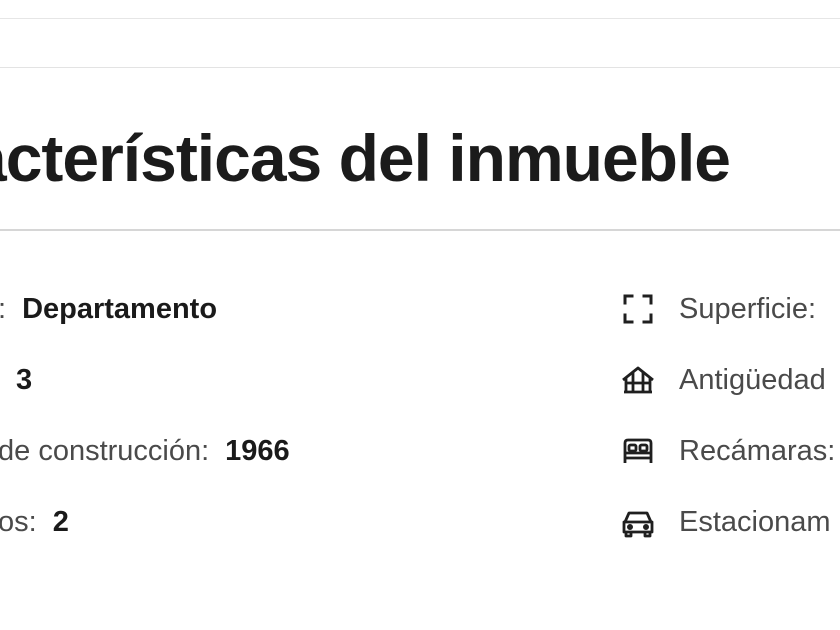  What do you see at coordinates (3, 309) in the screenshot?
I see `feature-label: :` at bounding box center [3, 309].